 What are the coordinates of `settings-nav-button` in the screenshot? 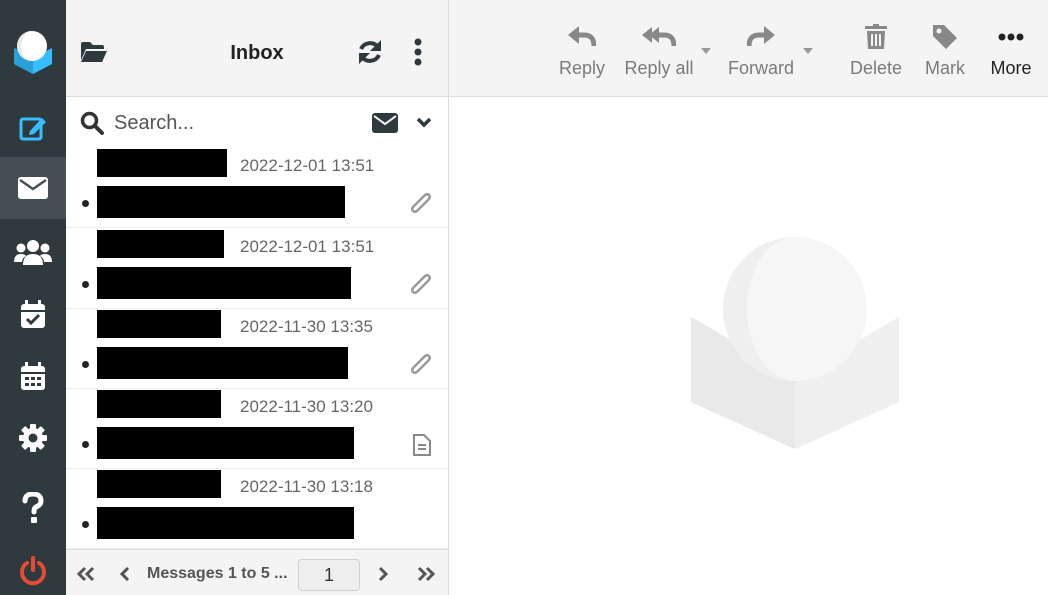 It's located at (33, 438).